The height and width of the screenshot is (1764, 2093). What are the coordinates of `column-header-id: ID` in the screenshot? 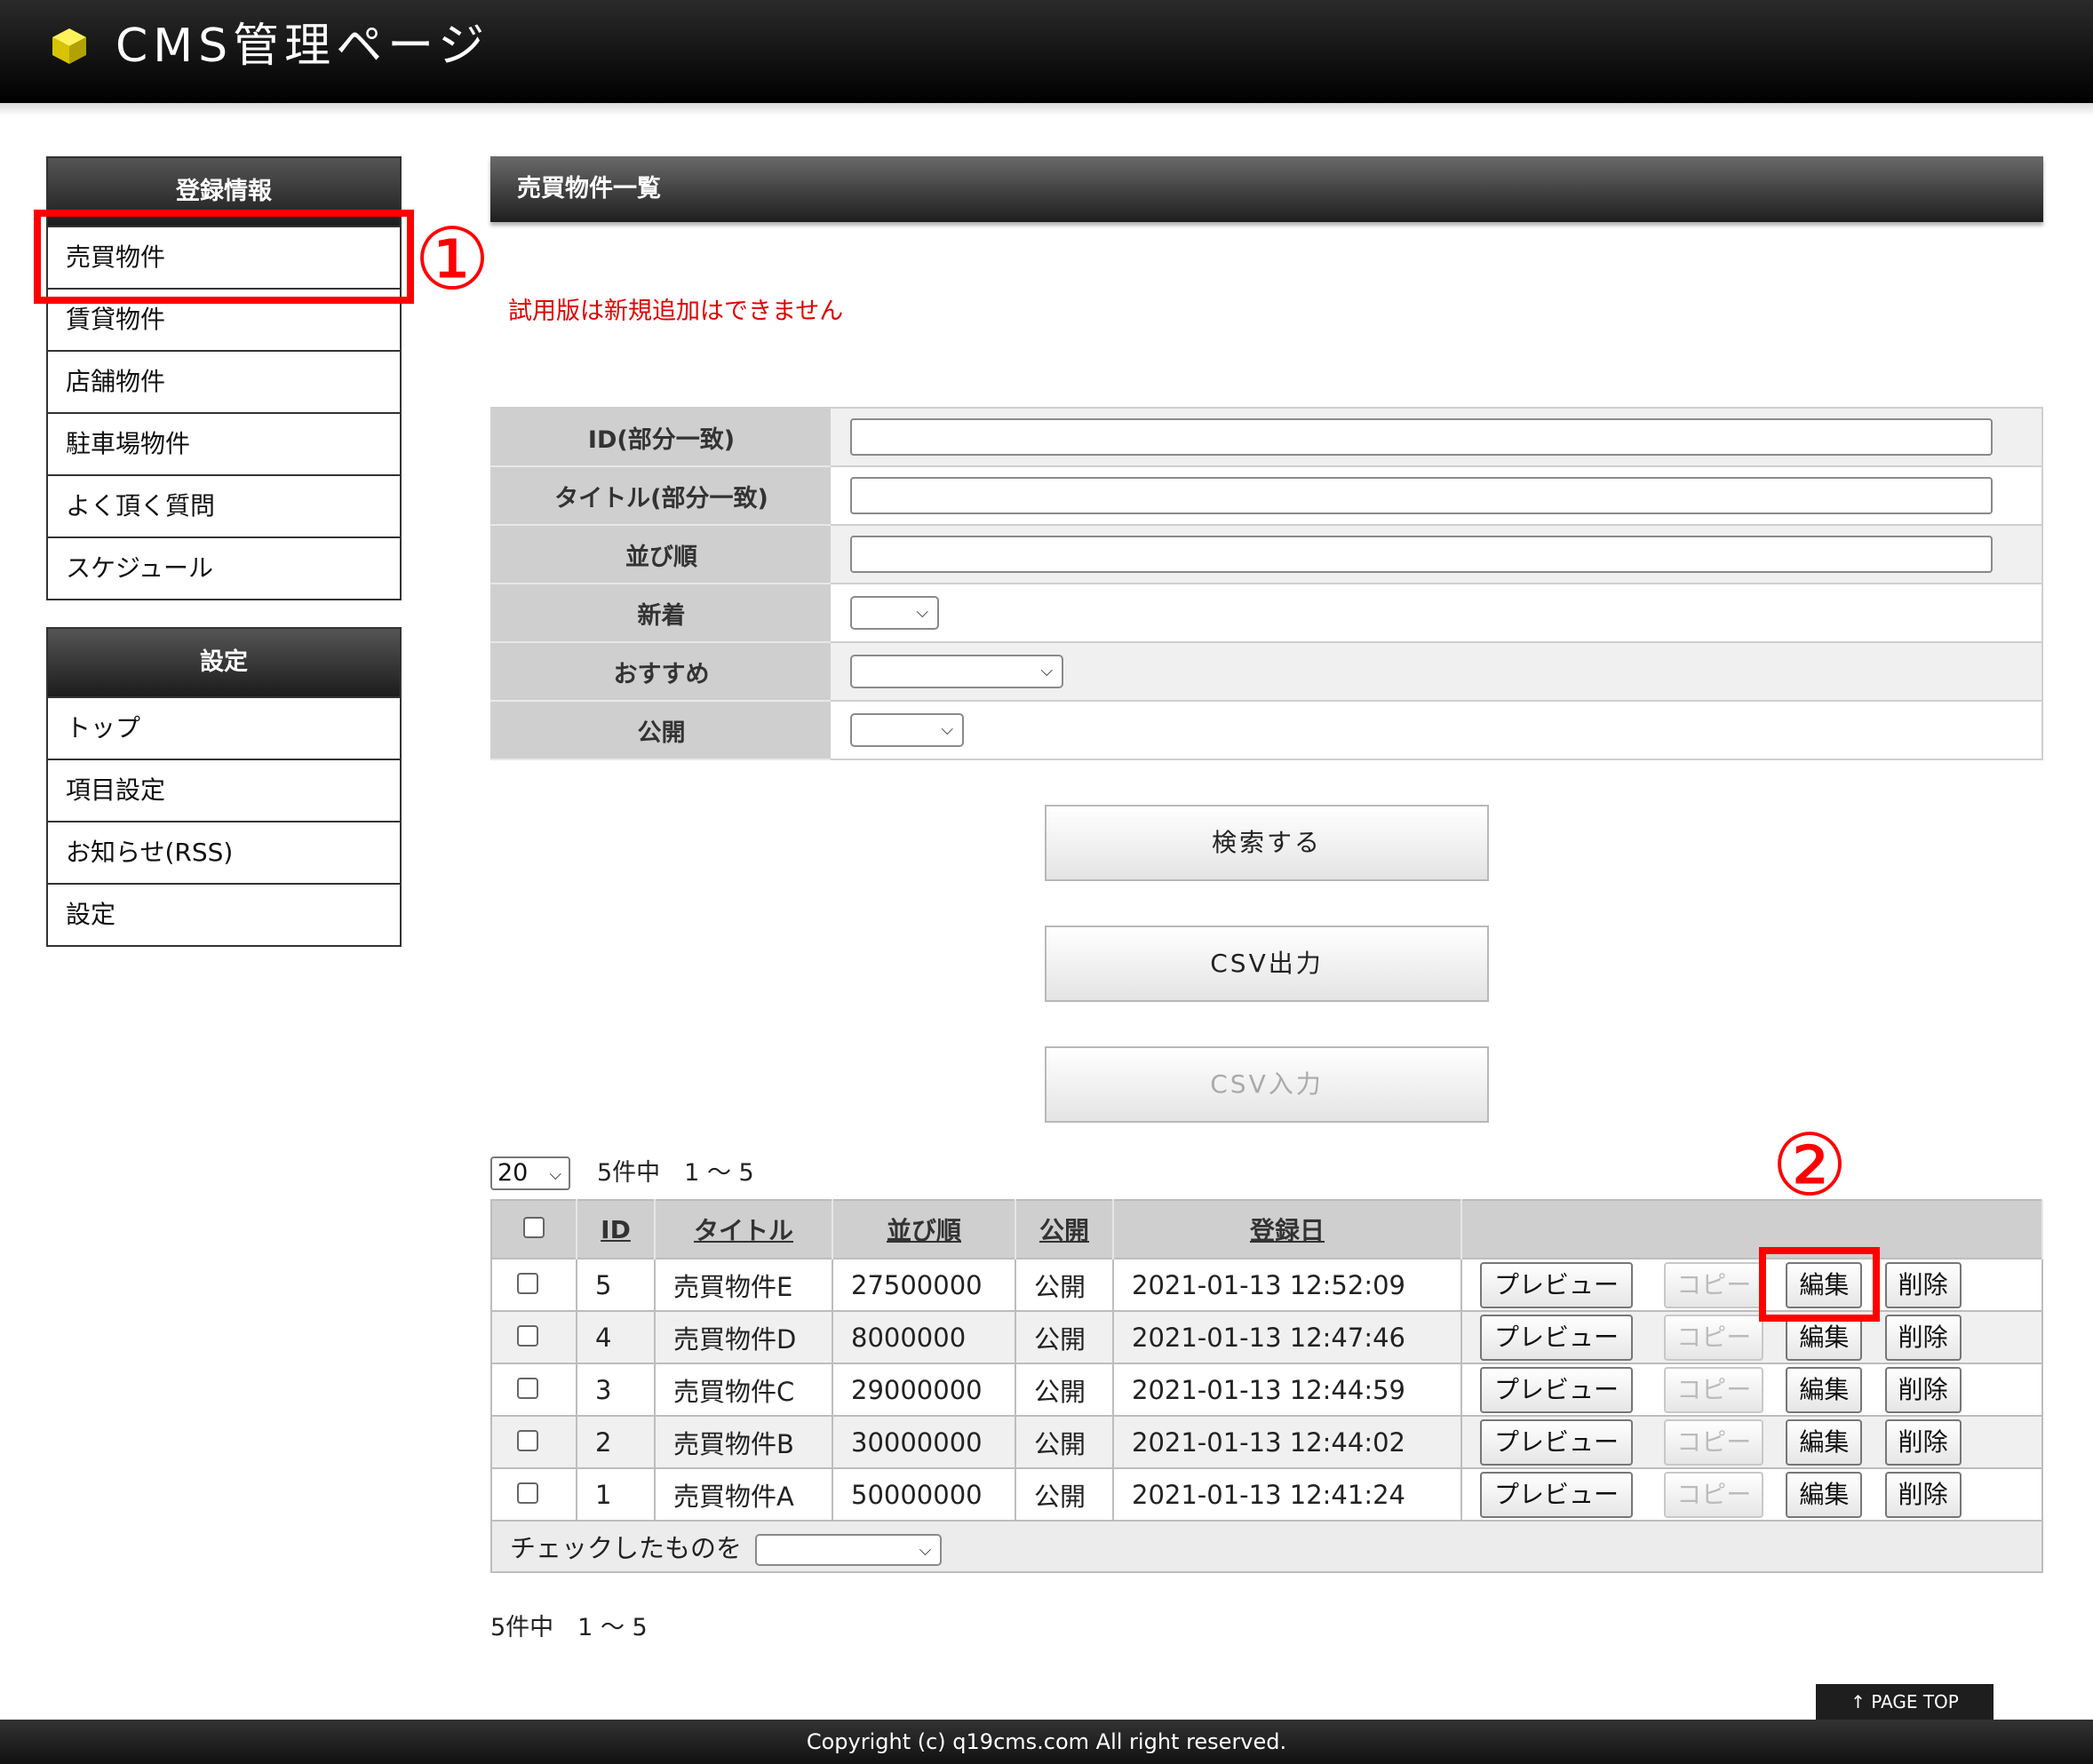 It's located at (616, 1230).